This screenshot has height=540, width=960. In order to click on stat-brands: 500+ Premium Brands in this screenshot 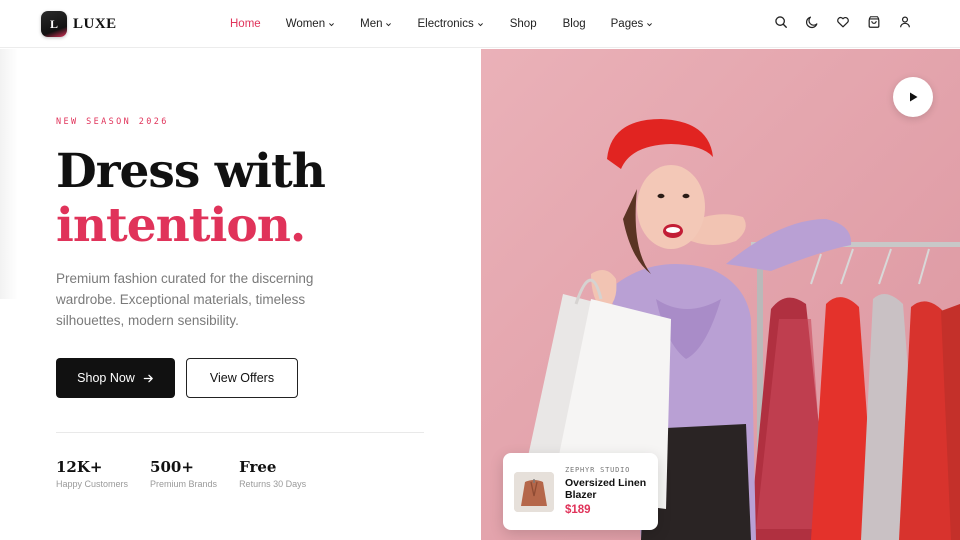, I will do `click(183, 473)`.